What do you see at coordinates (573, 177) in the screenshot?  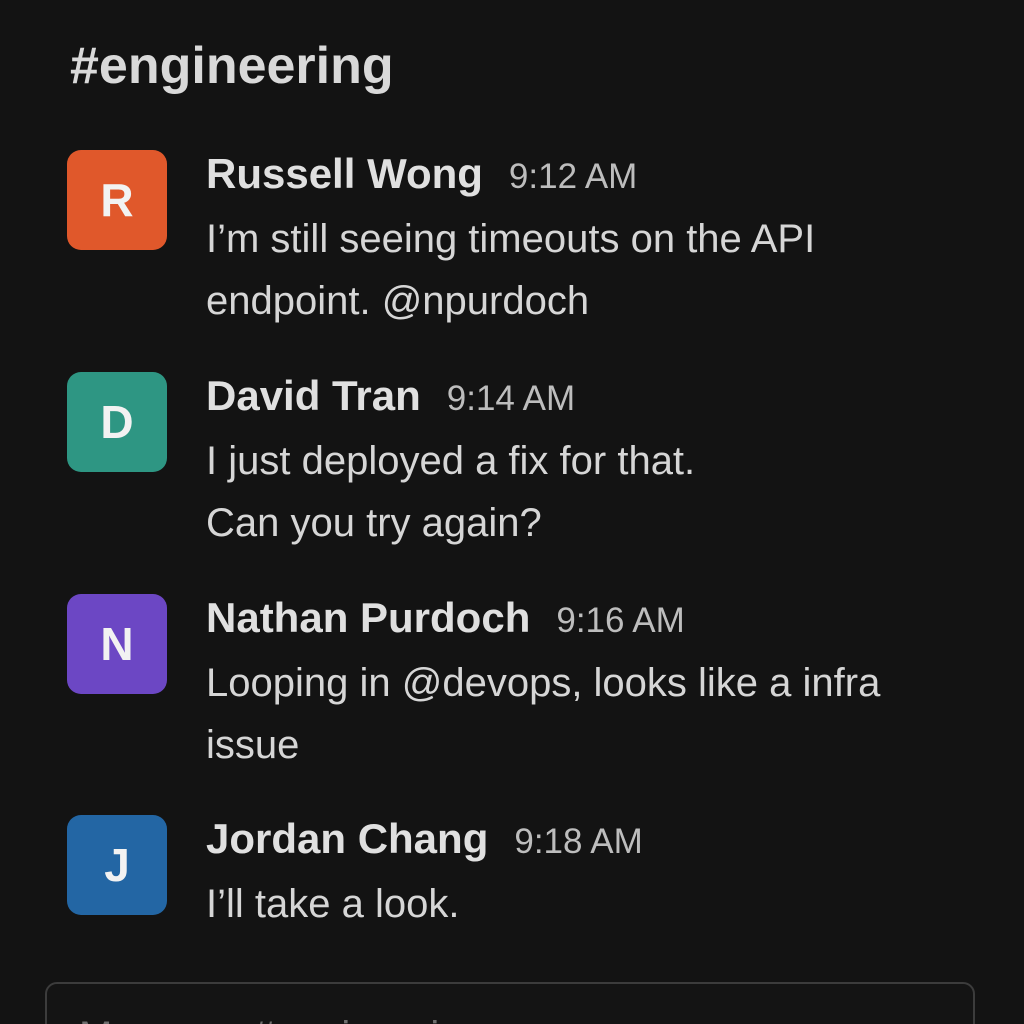 I see `timestamp: 9:12 AM` at bounding box center [573, 177].